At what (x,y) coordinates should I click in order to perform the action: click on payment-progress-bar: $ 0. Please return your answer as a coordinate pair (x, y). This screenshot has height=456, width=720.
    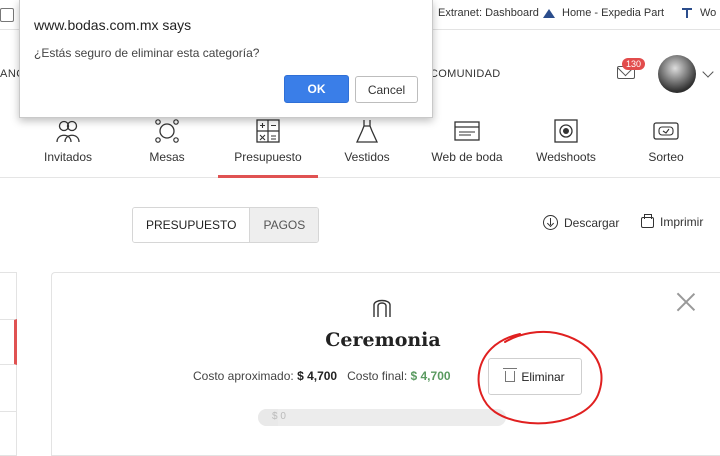
    Looking at the image, I should click on (382, 417).